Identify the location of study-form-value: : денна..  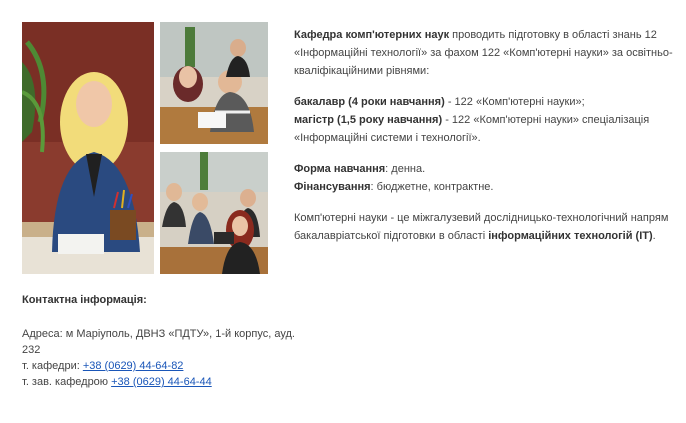
(405, 169).